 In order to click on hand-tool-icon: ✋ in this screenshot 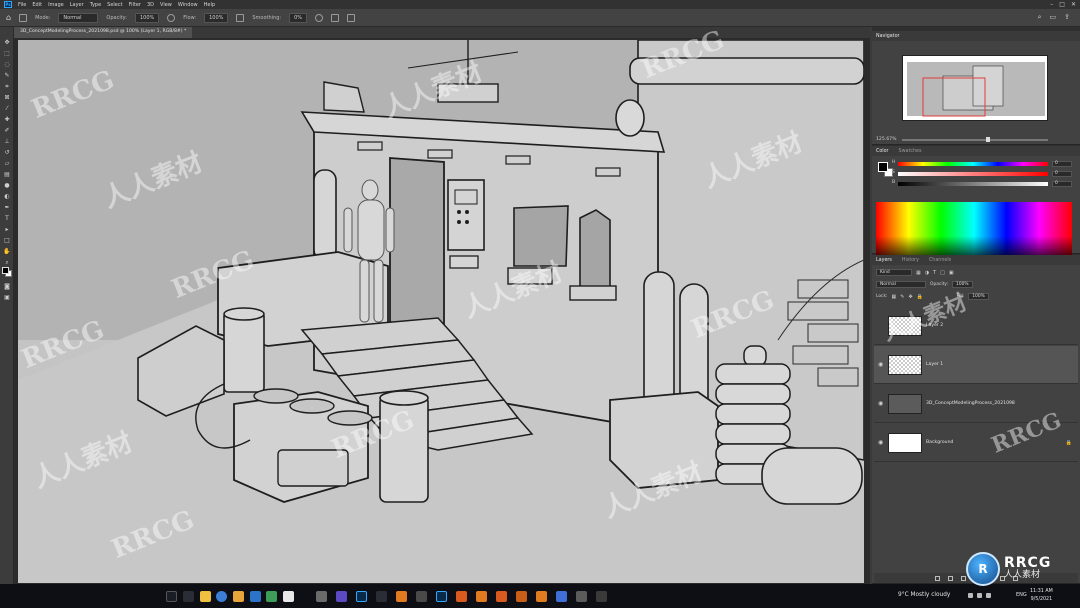, I will do `click(7, 251)`.